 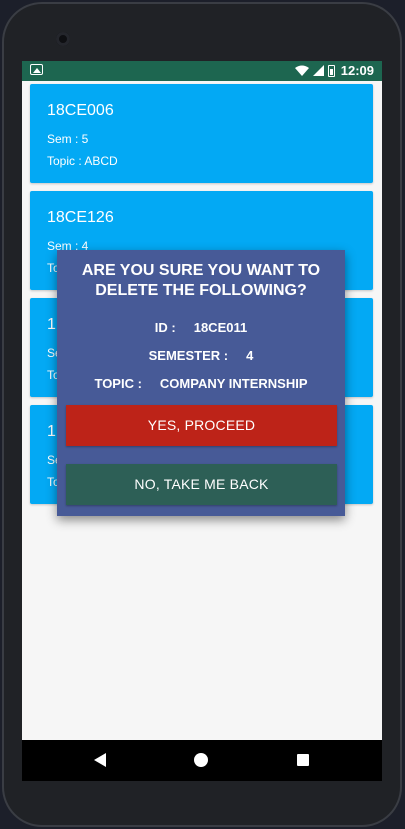 I want to click on status-bar: 12:09, so click(x=202, y=71).